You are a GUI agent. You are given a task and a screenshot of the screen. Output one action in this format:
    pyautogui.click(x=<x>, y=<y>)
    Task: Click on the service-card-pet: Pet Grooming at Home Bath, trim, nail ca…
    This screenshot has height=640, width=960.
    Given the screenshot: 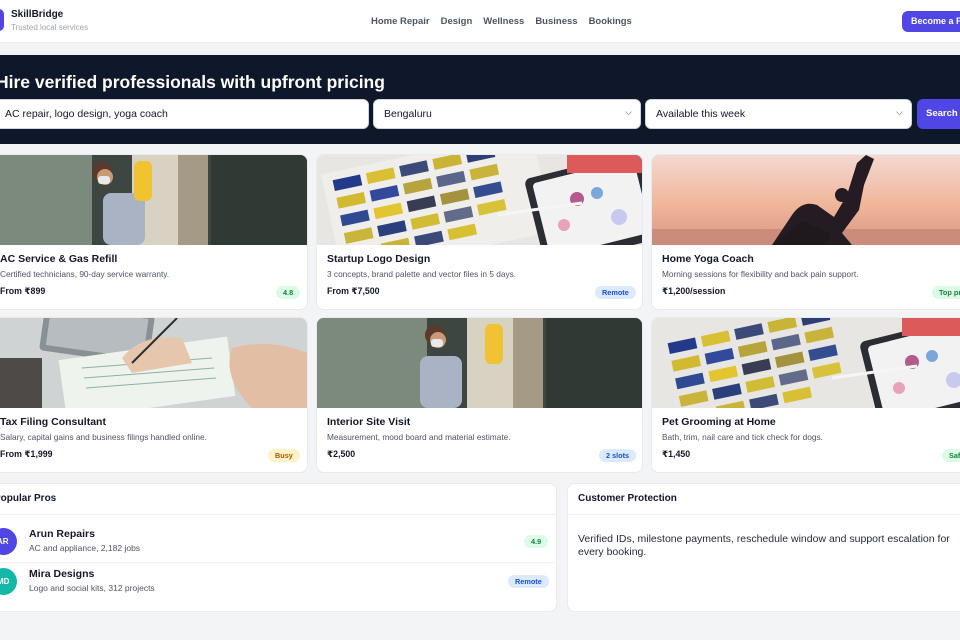 What is the action you would take?
    pyautogui.click(x=806, y=395)
    